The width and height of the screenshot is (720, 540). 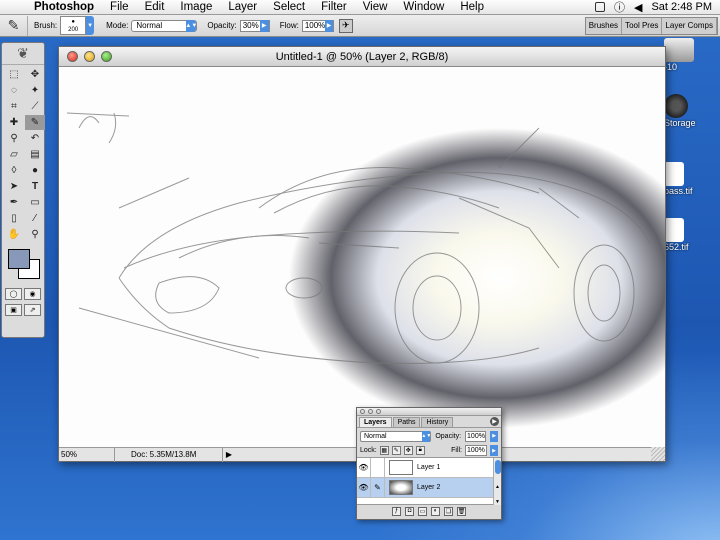 I want to click on photoshop-feather-icon: ❦, so click(x=23, y=54).